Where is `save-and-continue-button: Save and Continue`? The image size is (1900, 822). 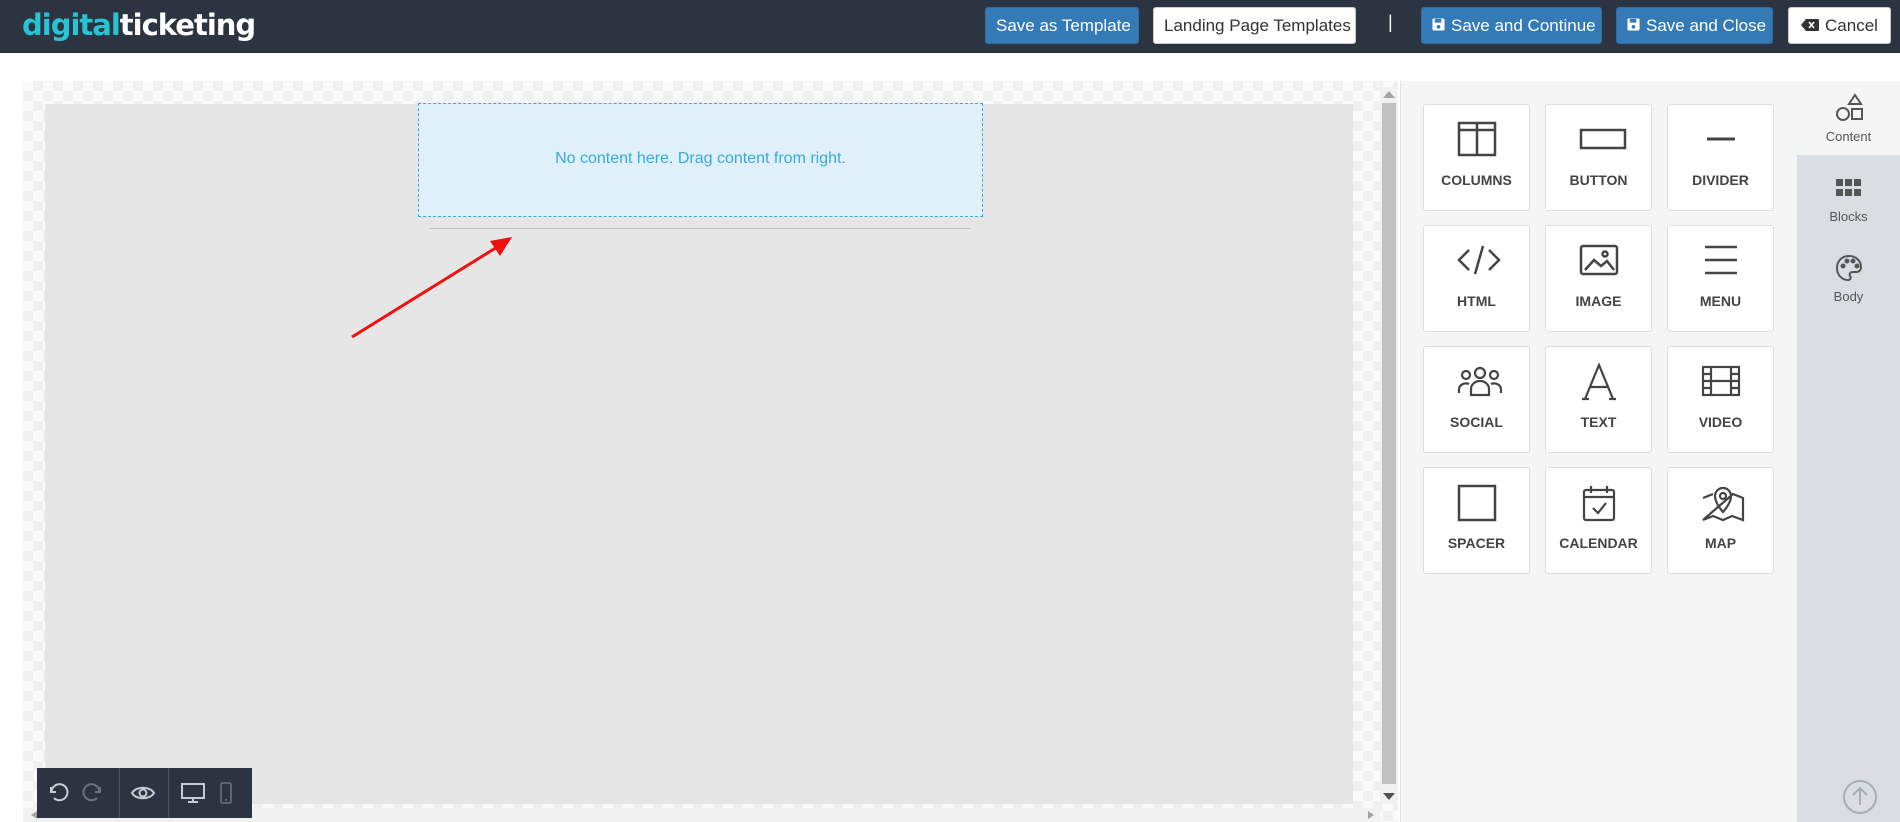 save-and-continue-button: Save and Continue is located at coordinates (1511, 25).